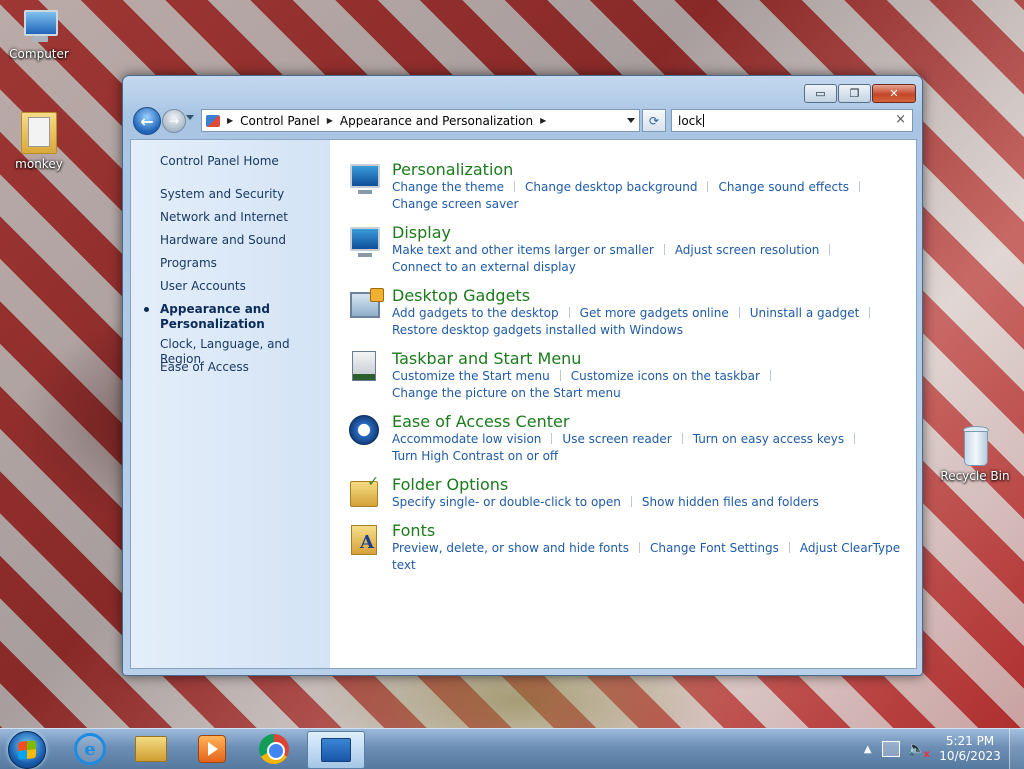 The image size is (1024, 769). Describe the element at coordinates (39, 133) in the screenshot. I see `folder-icon` at that location.